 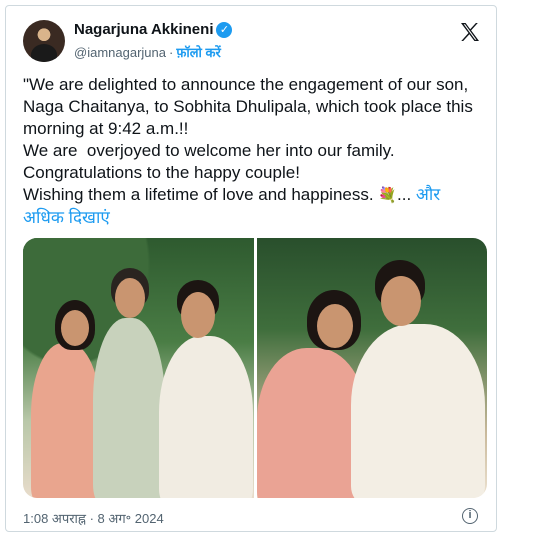 What do you see at coordinates (129, 408) in the screenshot?
I see `figure-man-left` at bounding box center [129, 408].